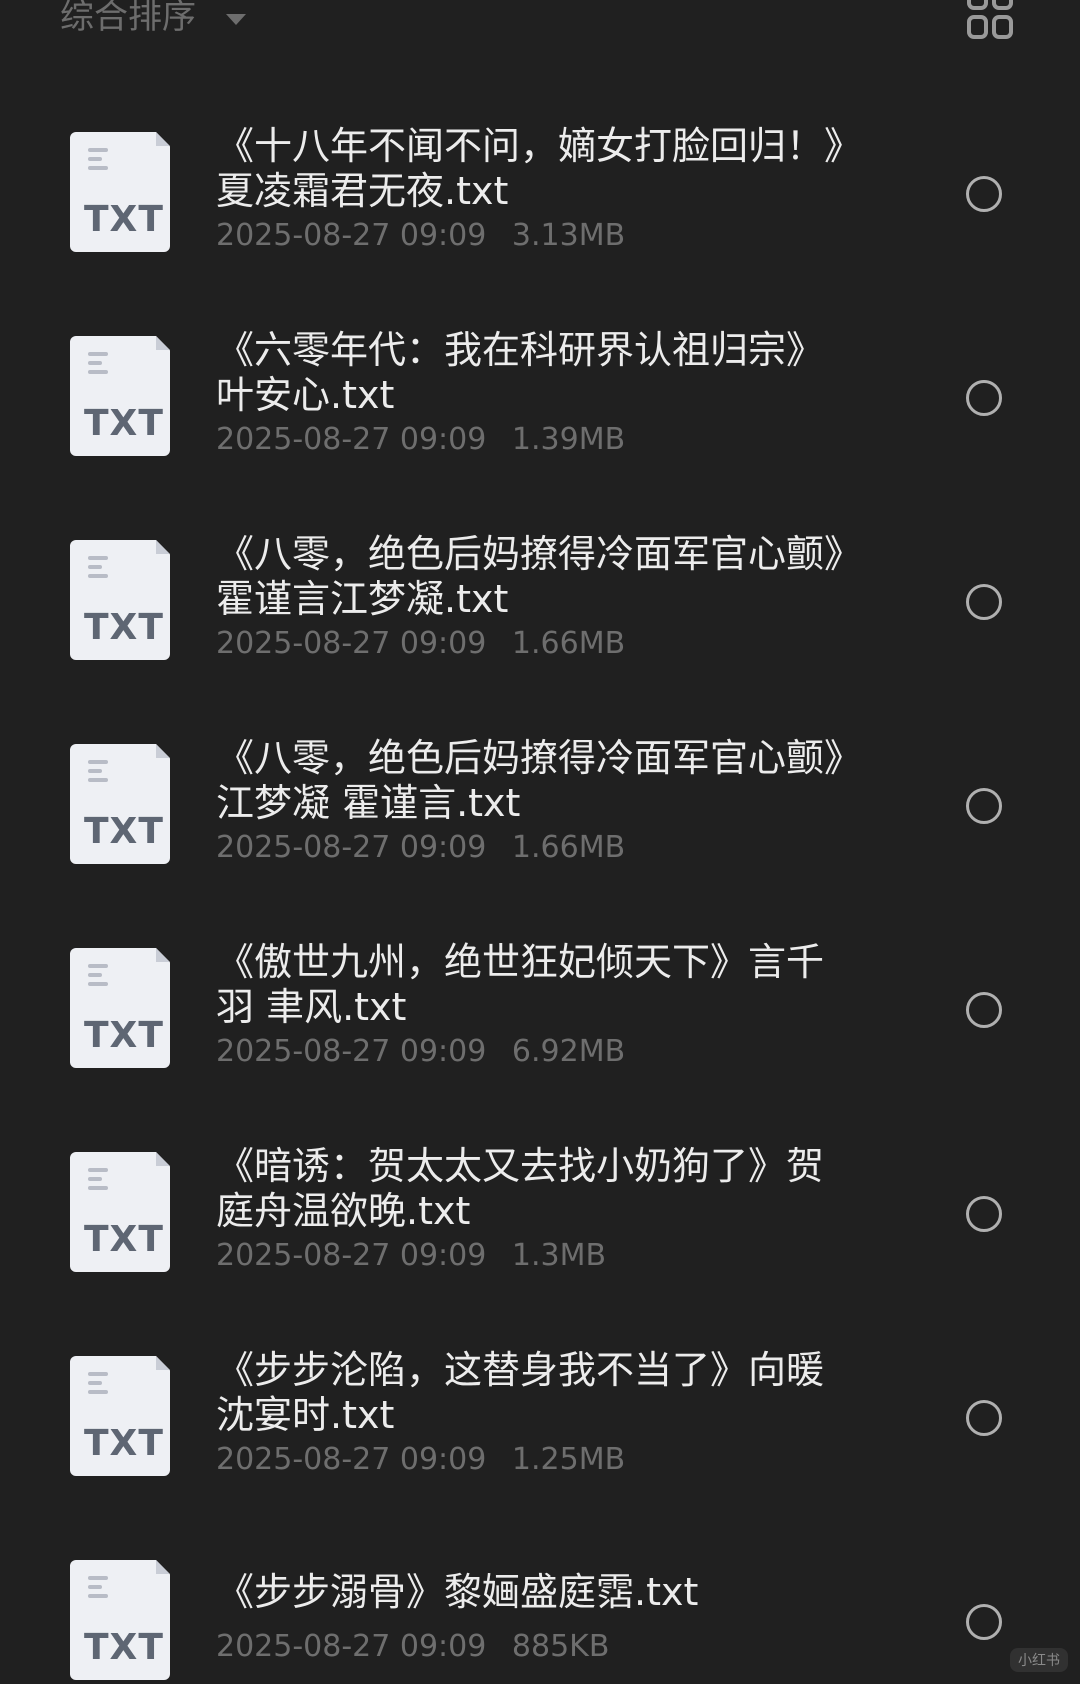  I want to click on file-name: 《傲世九州，绝世狂妃倾天下》言千羽 聿风.txt, so click(520, 984).